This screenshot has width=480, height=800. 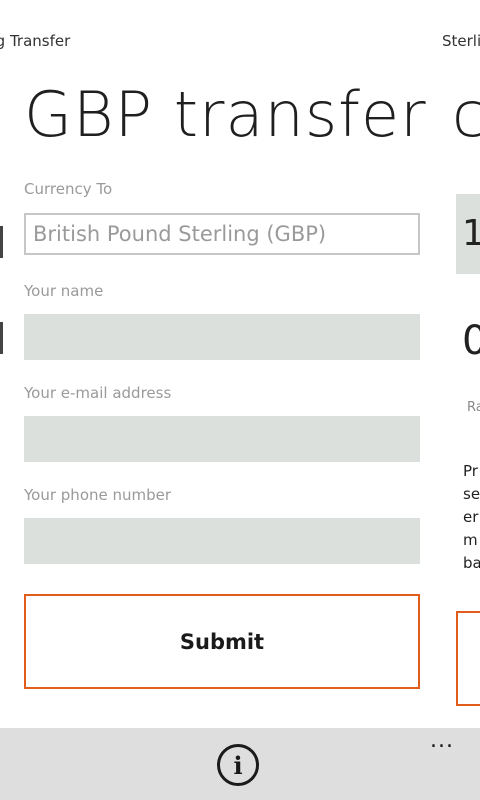 I want to click on next-section-button, so click(x=468, y=658).